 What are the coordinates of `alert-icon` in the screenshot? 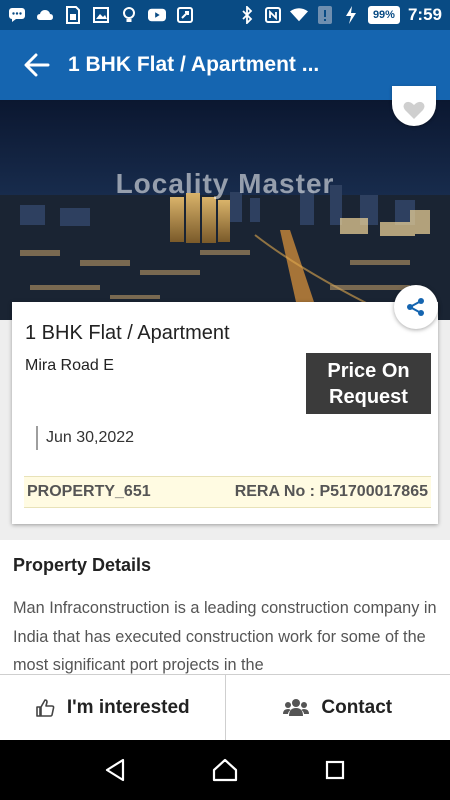 It's located at (325, 15).